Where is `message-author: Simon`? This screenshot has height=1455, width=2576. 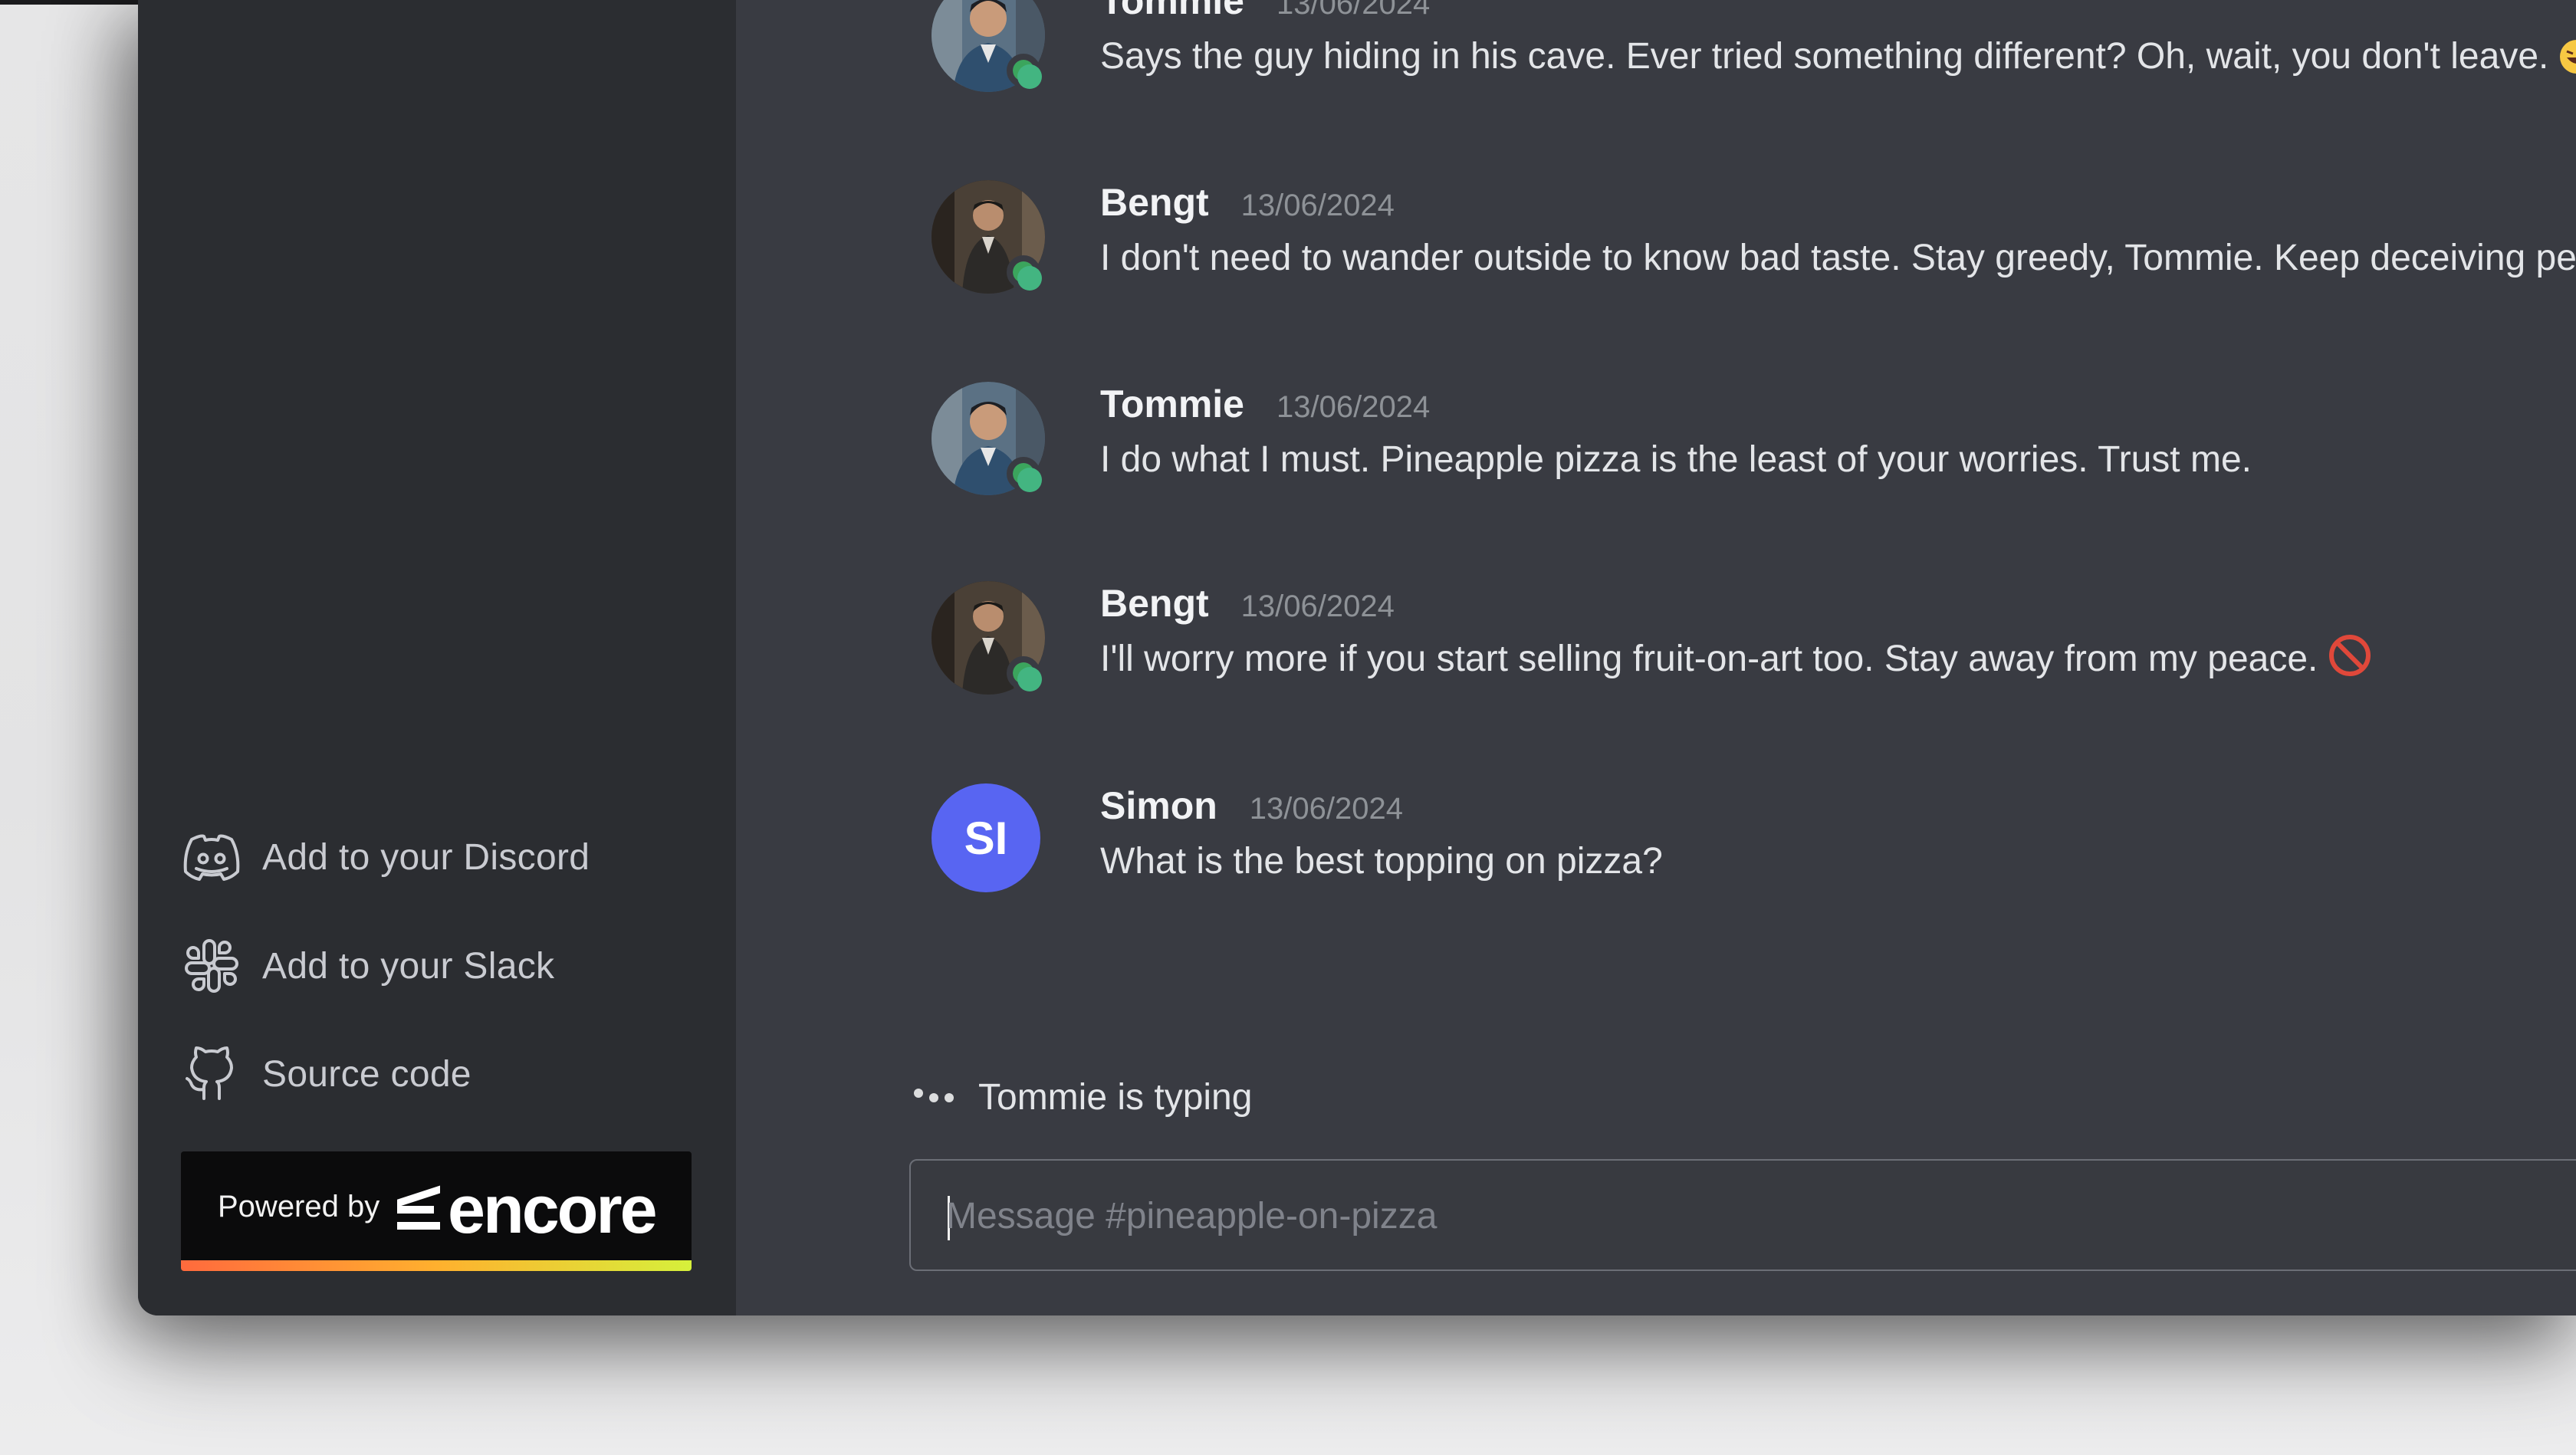
message-author: Simon is located at coordinates (1159, 805).